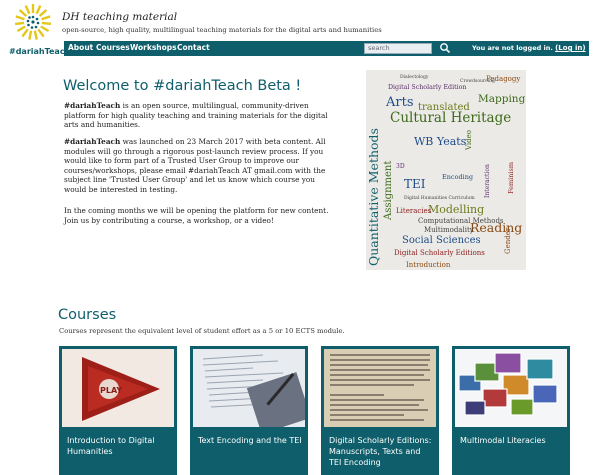  I want to click on search-icon, so click(445, 48).